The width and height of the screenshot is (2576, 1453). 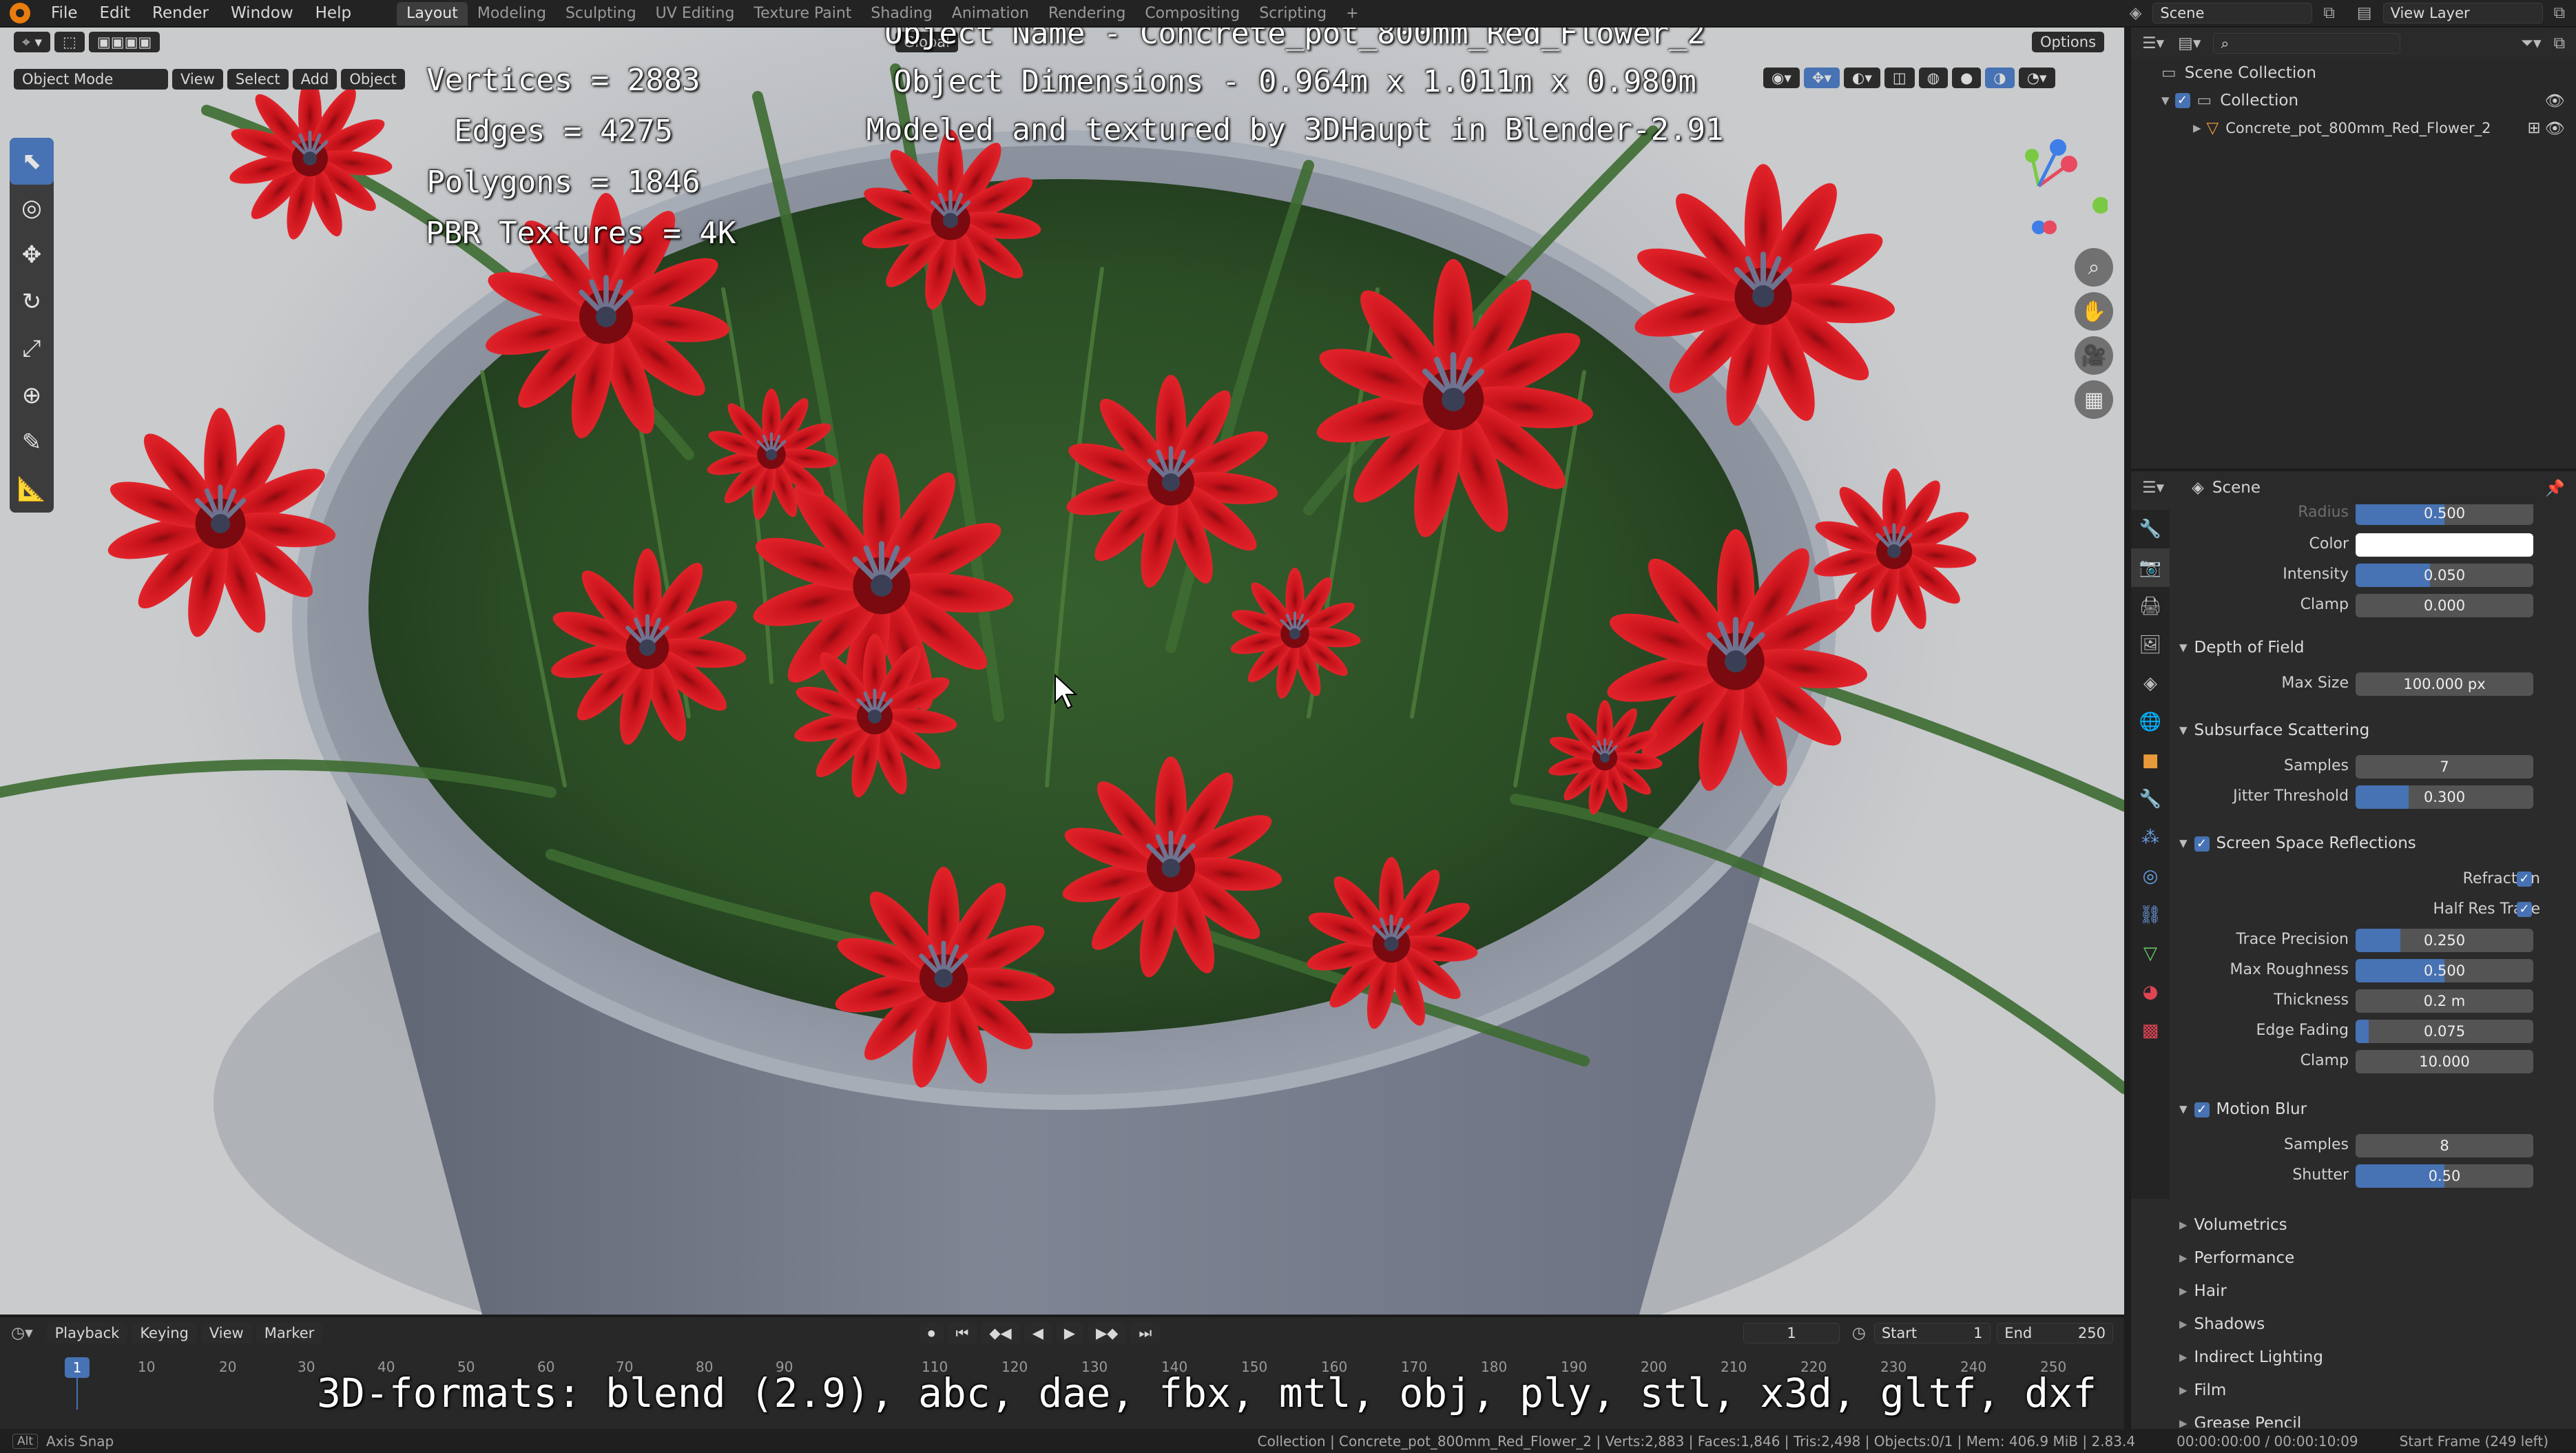 What do you see at coordinates (2165, 101) in the screenshot?
I see `collapse-arrow-icon: ▾` at bounding box center [2165, 101].